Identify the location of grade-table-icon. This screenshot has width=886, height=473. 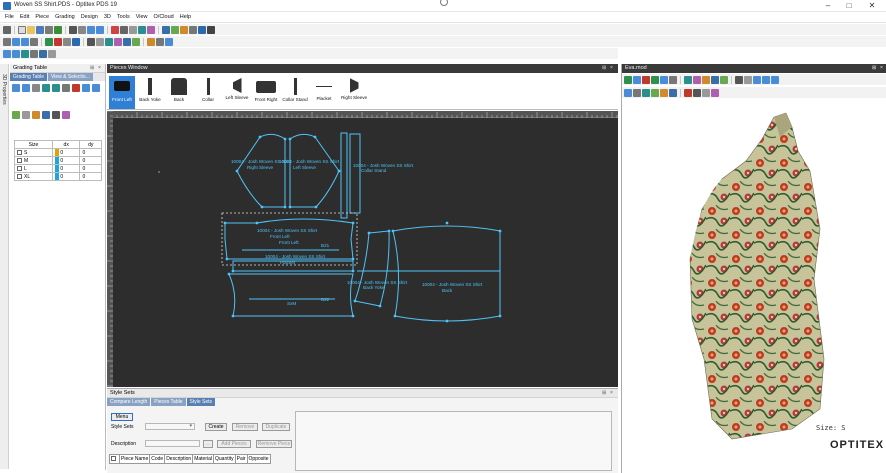
(16, 115).